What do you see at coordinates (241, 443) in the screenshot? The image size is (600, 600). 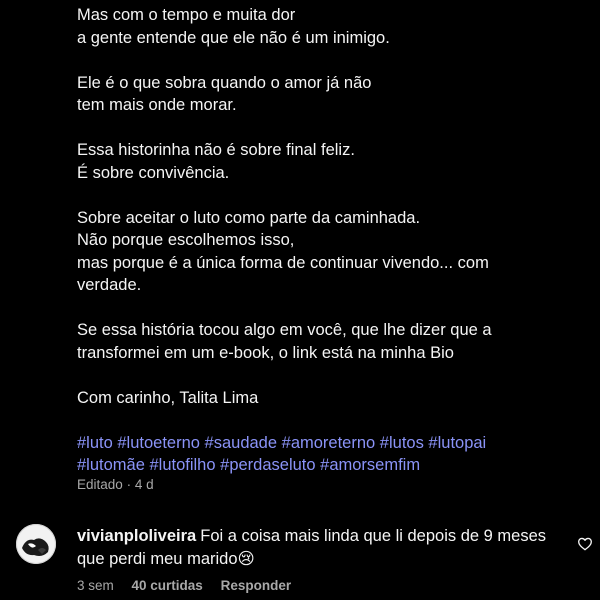 I see `hashtag-link: #saudade` at bounding box center [241, 443].